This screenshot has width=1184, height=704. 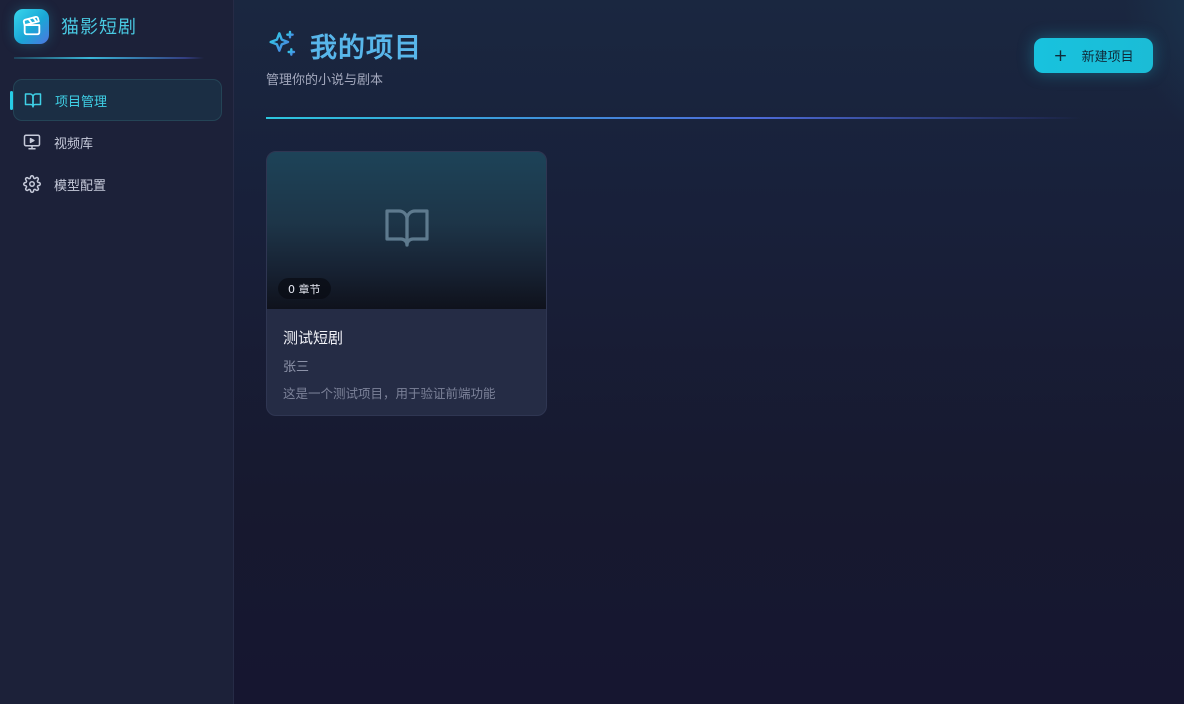 I want to click on clapperboard-icon, so click(x=31, y=26).